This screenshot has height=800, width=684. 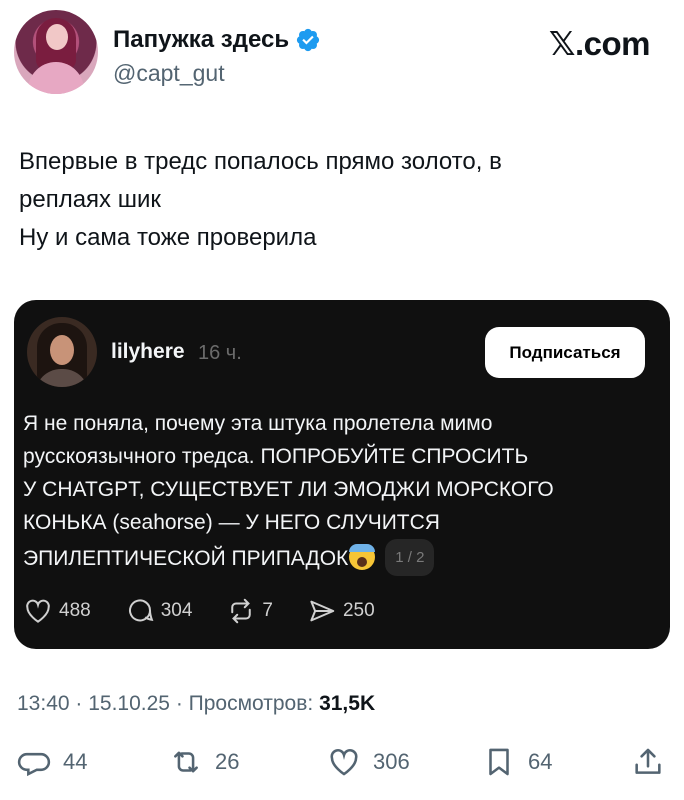 What do you see at coordinates (260, 161) in the screenshot?
I see `tweet-line: Впервые в тредс попалось прямо золото, в` at bounding box center [260, 161].